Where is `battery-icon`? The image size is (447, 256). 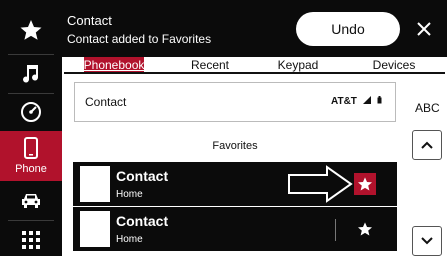 battery-icon is located at coordinates (379, 100).